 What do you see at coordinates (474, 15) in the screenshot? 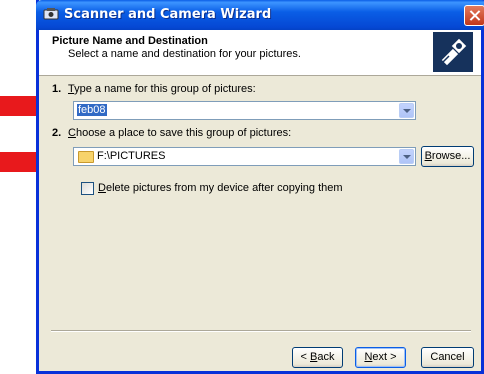
I see `close-button` at bounding box center [474, 15].